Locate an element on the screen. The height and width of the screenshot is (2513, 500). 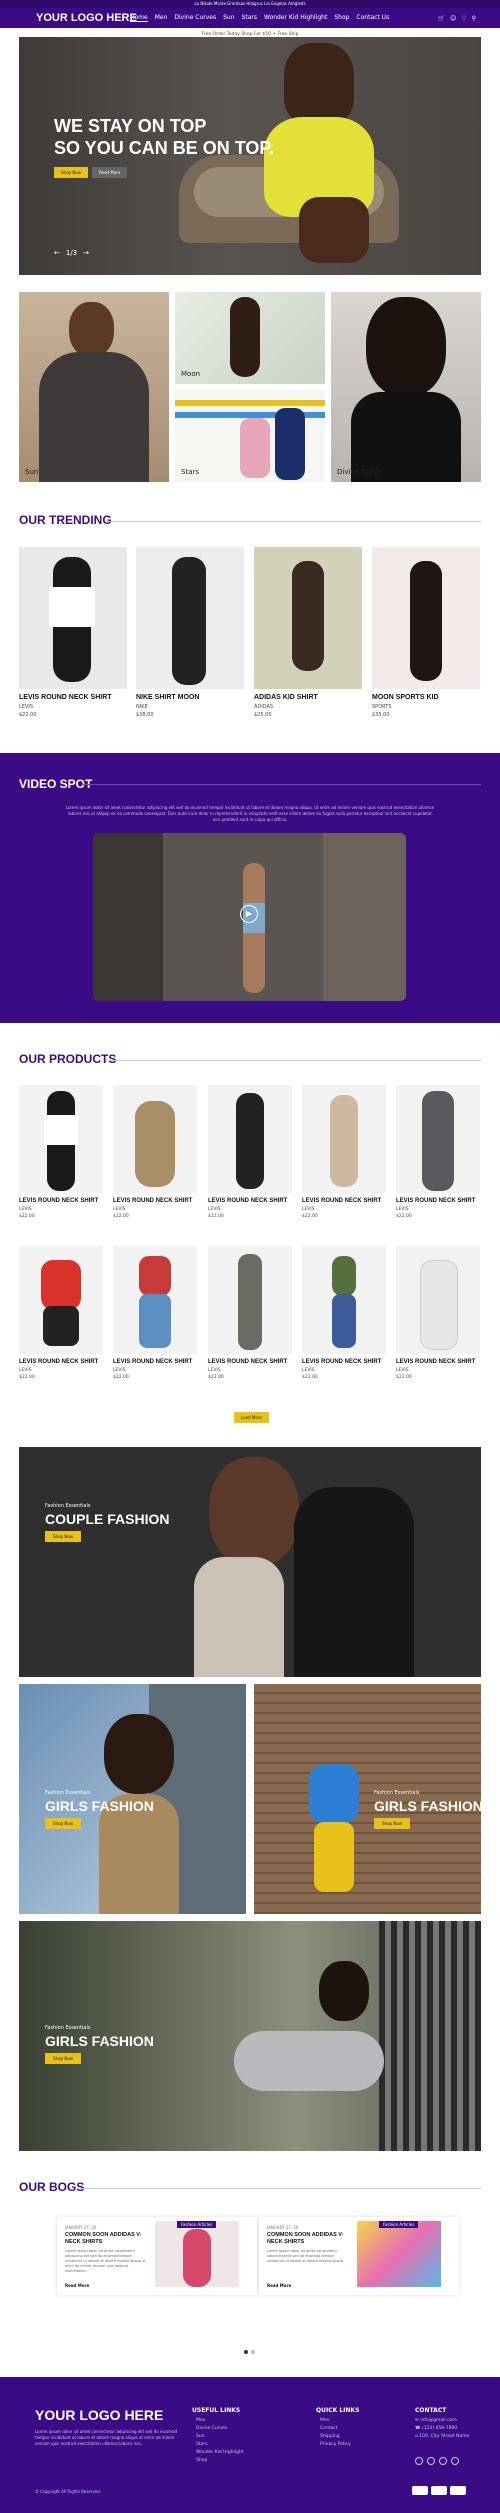
user-icon: ☺ is located at coordinates (453, 18).